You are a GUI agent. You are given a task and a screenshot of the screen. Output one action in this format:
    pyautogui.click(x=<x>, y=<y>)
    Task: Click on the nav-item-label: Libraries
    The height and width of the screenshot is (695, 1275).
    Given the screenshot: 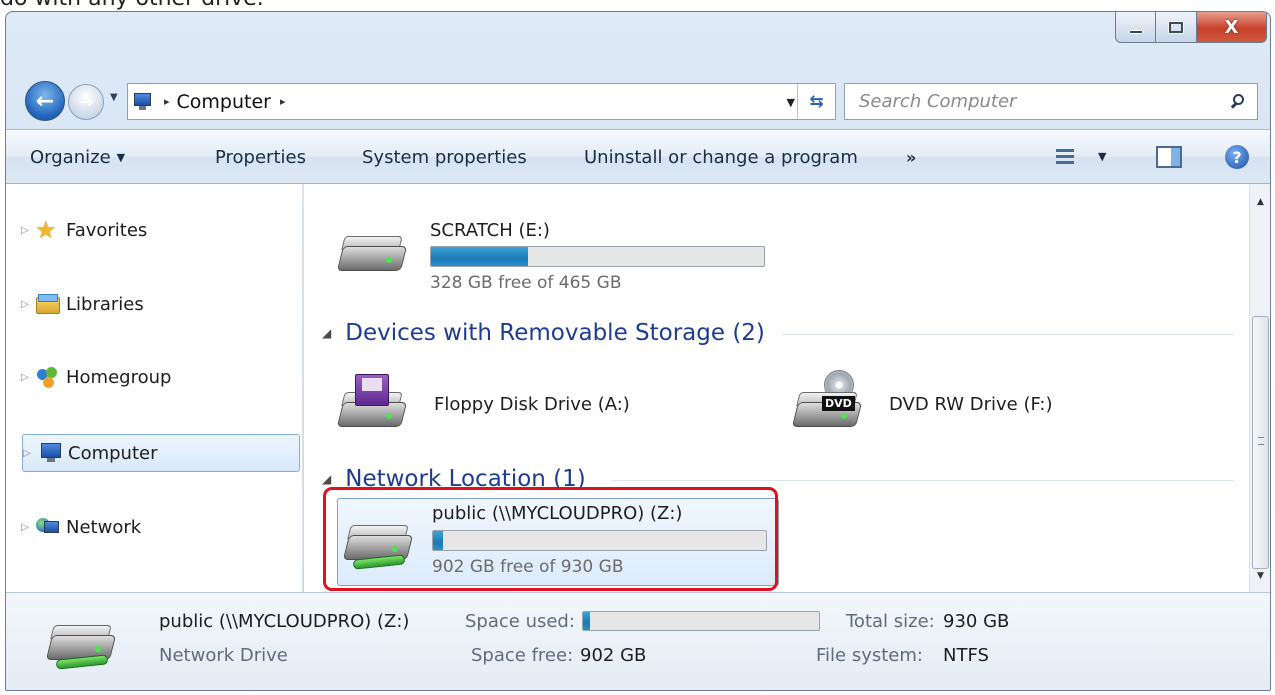 What is the action you would take?
    pyautogui.click(x=105, y=304)
    